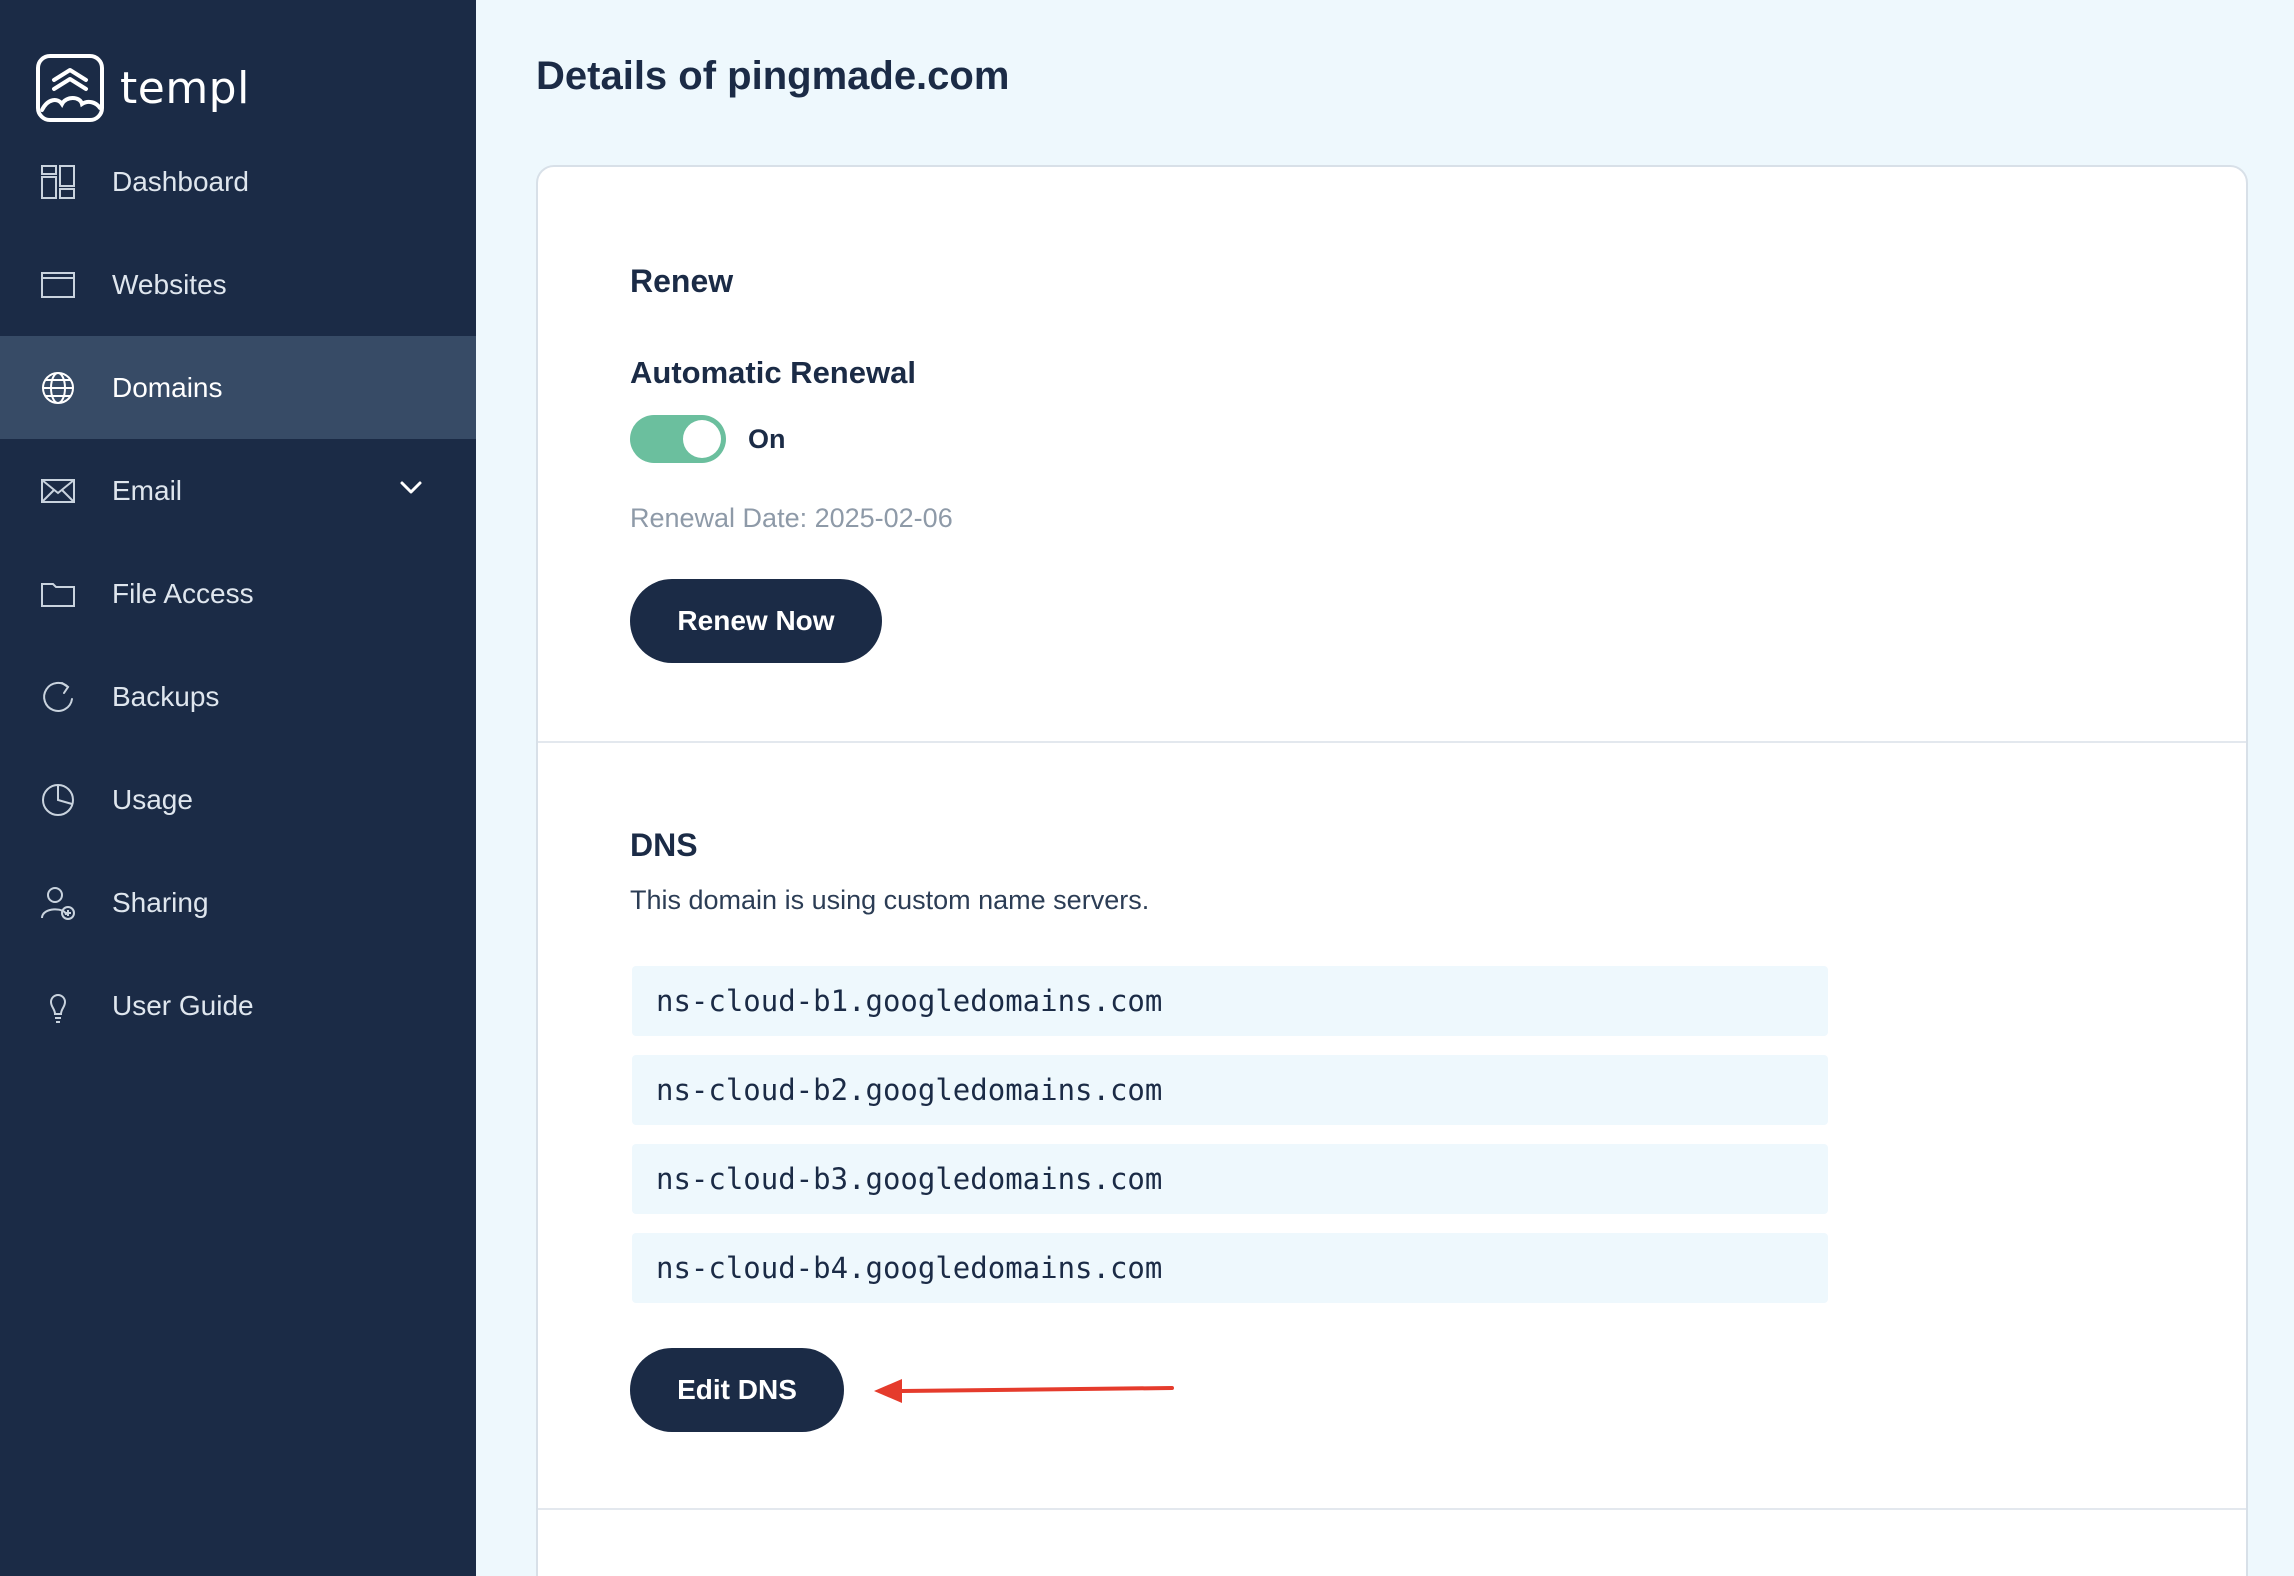  I want to click on sidebar-item-backups: Backups, so click(238, 696).